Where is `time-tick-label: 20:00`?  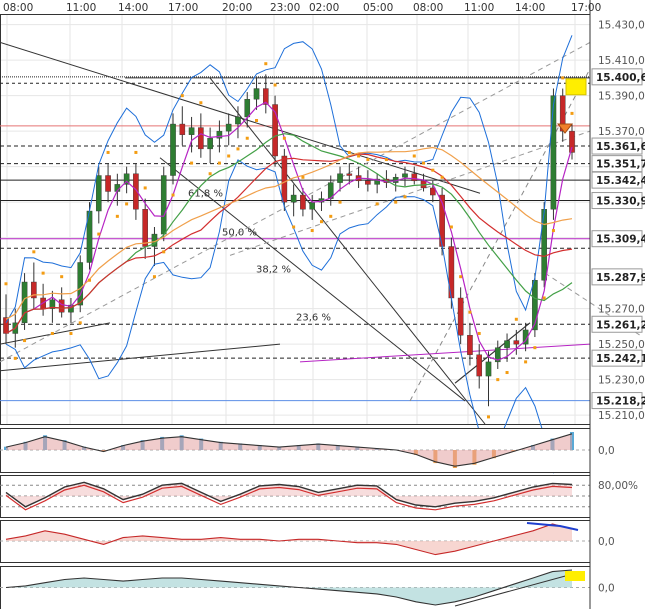
time-tick-label: 20:00 is located at coordinates (237, 8).